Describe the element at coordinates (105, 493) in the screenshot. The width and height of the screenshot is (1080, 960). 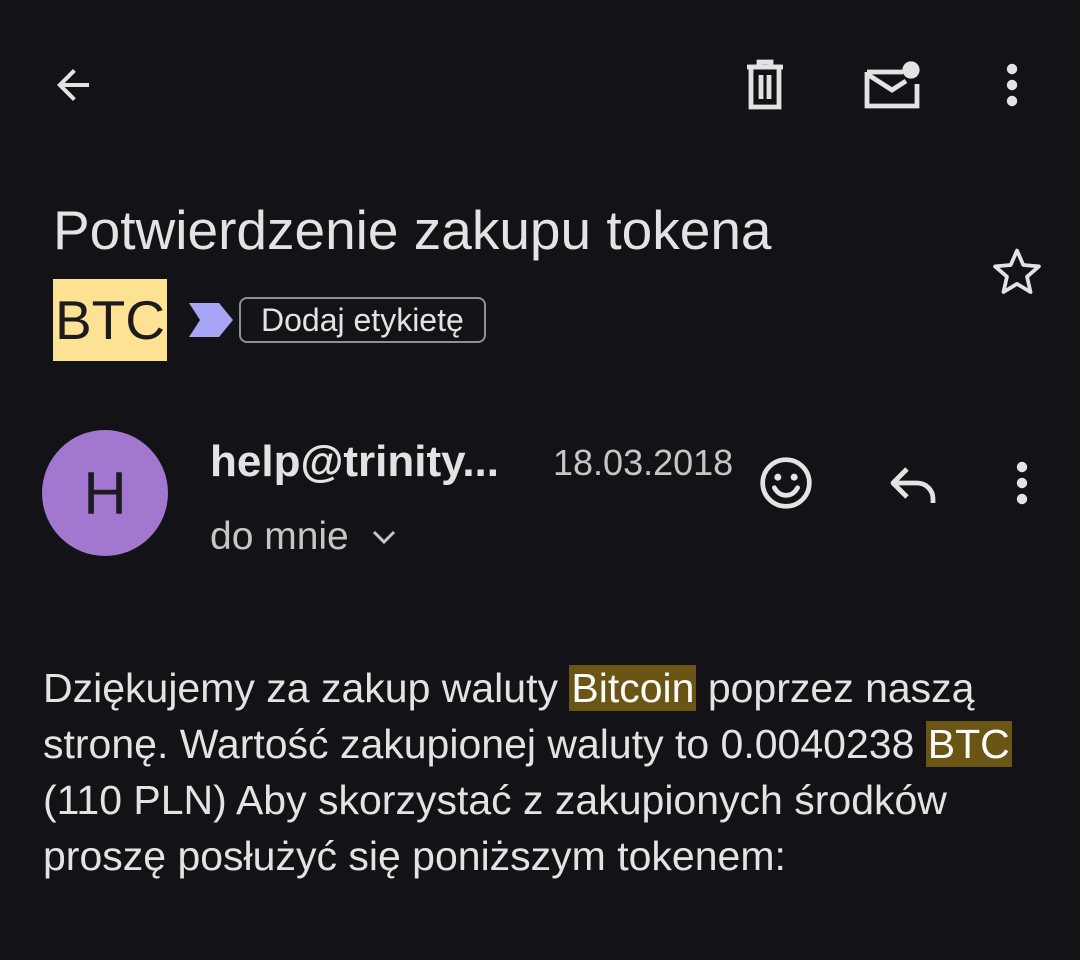
I see `sender-avatar: H` at that location.